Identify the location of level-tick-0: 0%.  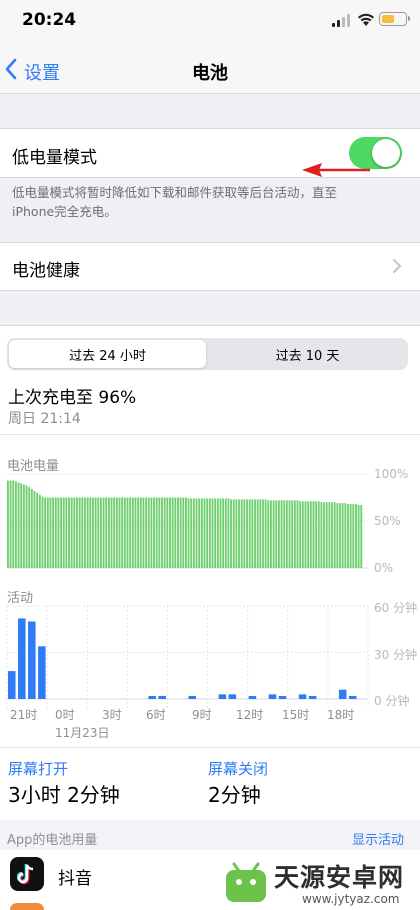
(384, 568).